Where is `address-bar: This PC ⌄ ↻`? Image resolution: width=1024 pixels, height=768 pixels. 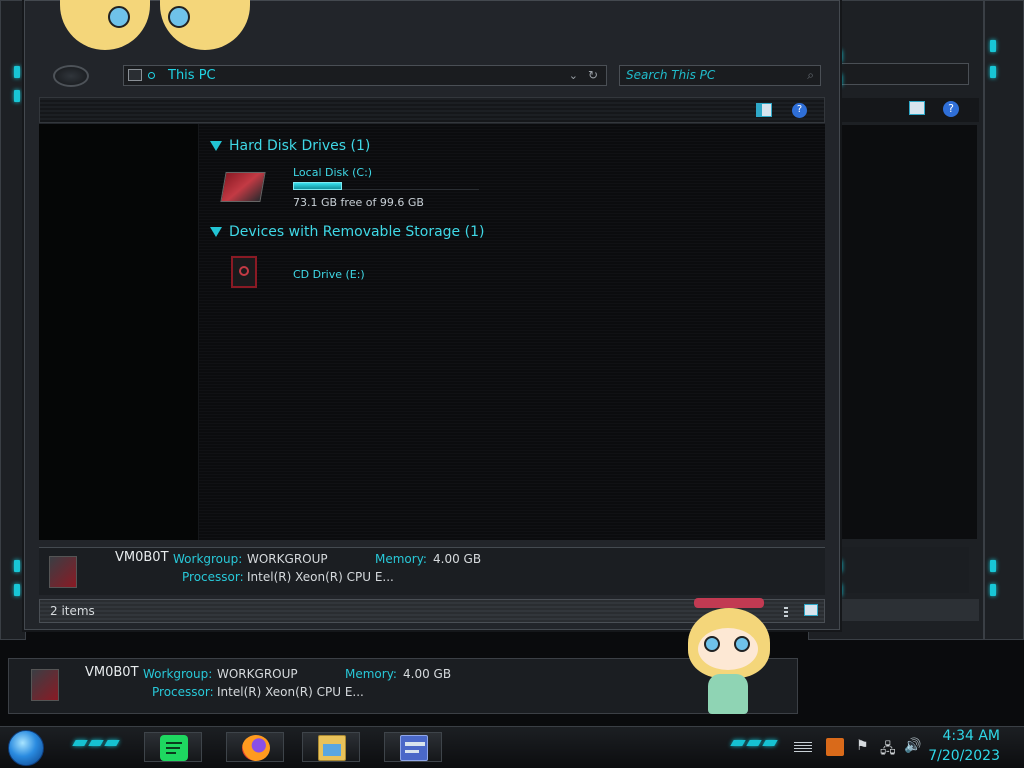
address-bar: This PC ⌄ ↻ is located at coordinates (365, 75).